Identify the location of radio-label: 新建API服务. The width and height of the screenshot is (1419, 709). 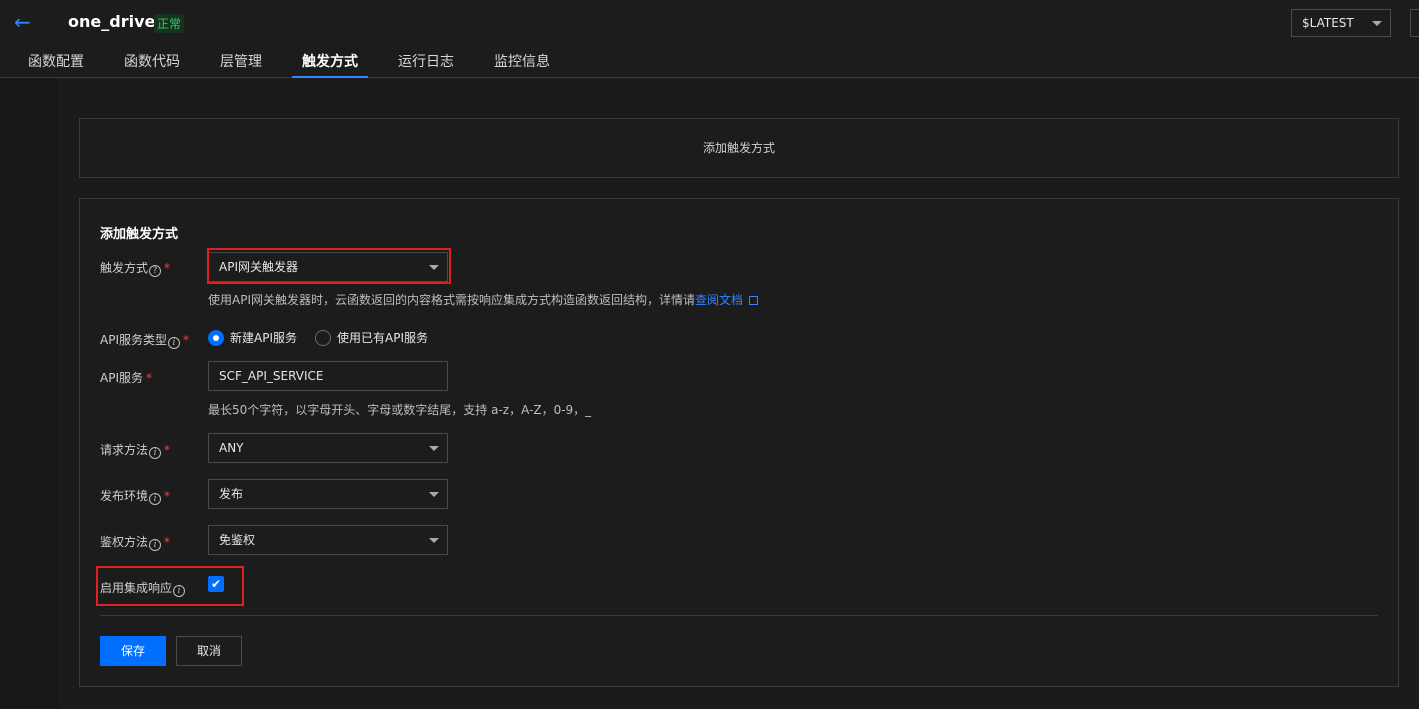
(263, 338).